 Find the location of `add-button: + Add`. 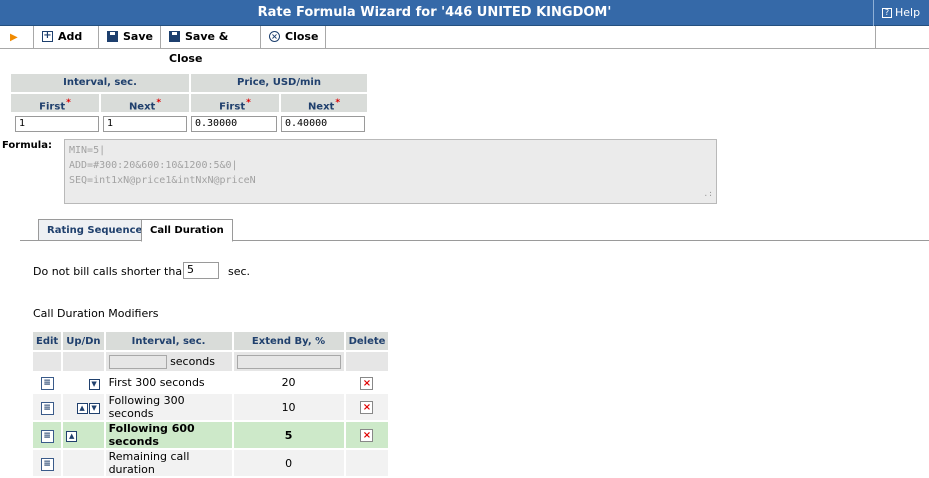

add-button: + Add is located at coordinates (66, 37).